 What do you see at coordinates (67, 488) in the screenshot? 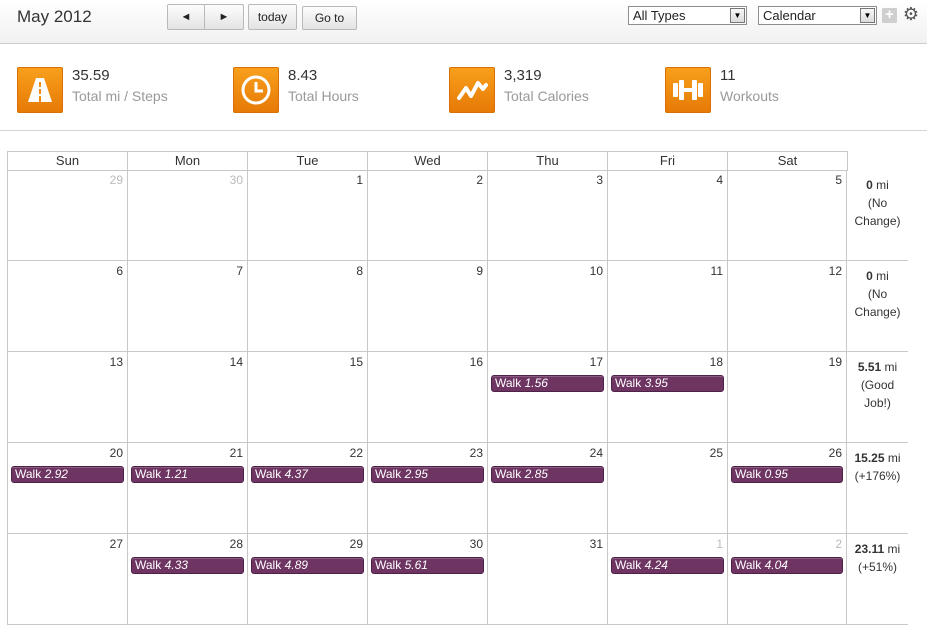
I see `calendar-day-cell: 20 Walk 2.92` at bounding box center [67, 488].